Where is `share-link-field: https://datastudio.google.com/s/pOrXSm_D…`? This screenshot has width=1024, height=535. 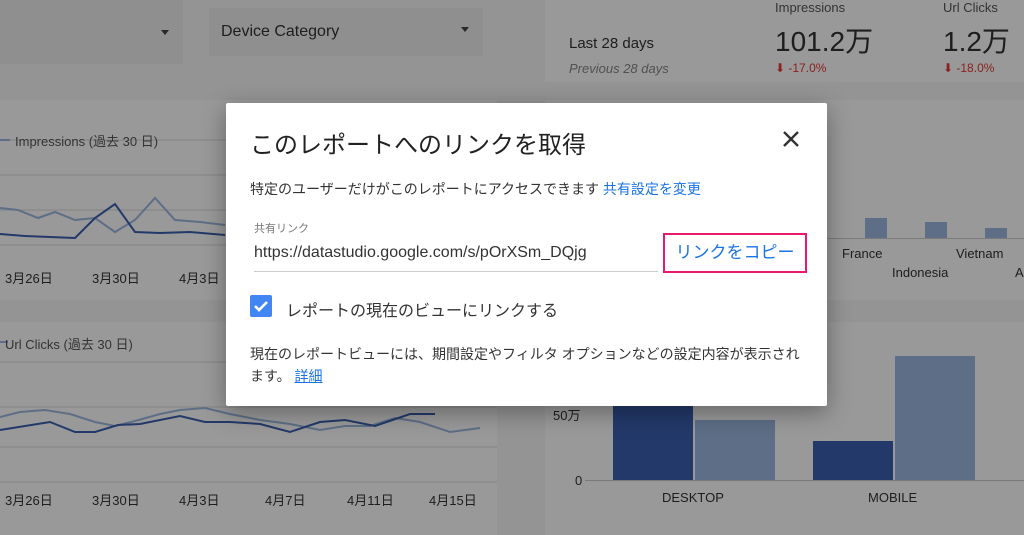
share-link-field: https://datastudio.google.com/s/pOrXSm_D… is located at coordinates (420, 253).